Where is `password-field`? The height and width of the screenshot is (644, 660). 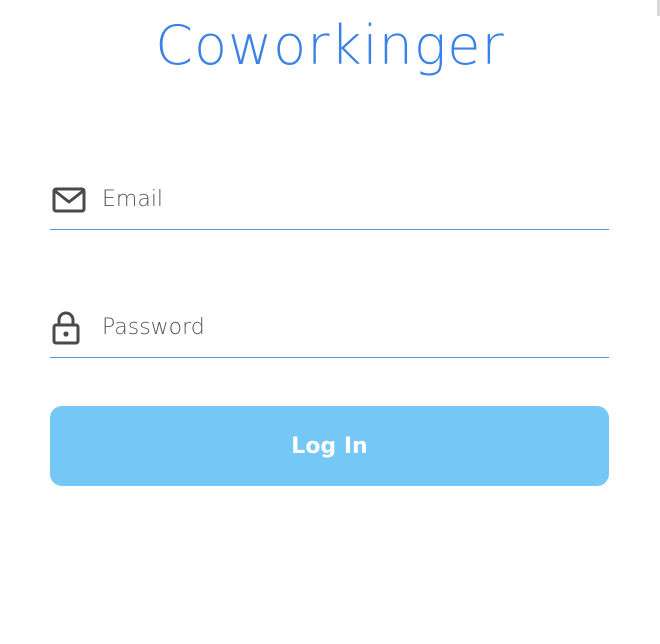
password-field is located at coordinates (329, 328).